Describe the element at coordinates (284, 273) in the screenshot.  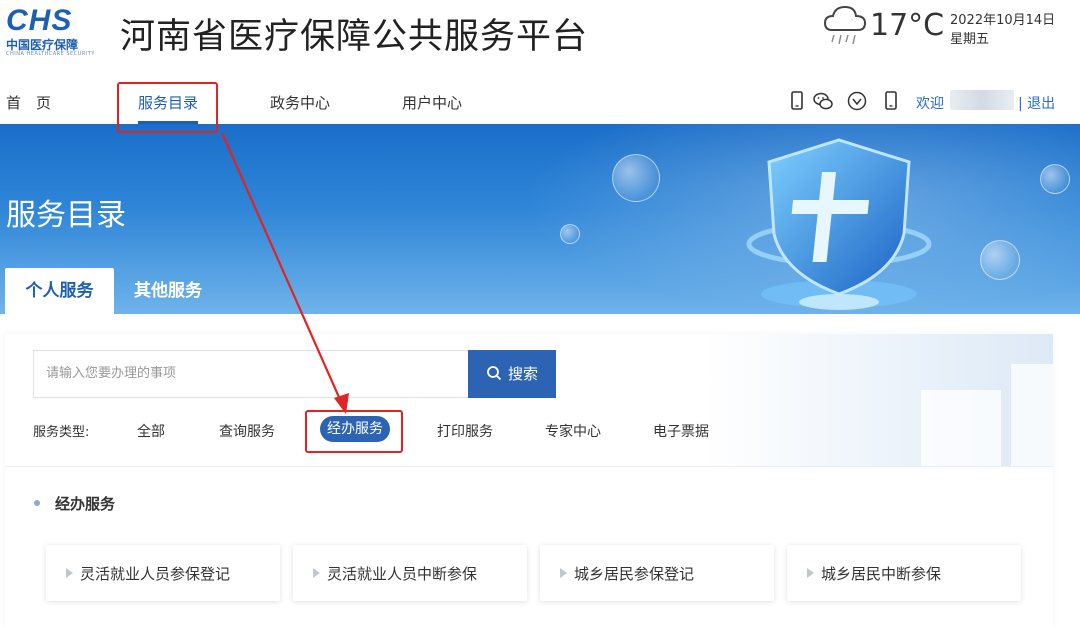
I see `annotation-arrow-icon` at that location.